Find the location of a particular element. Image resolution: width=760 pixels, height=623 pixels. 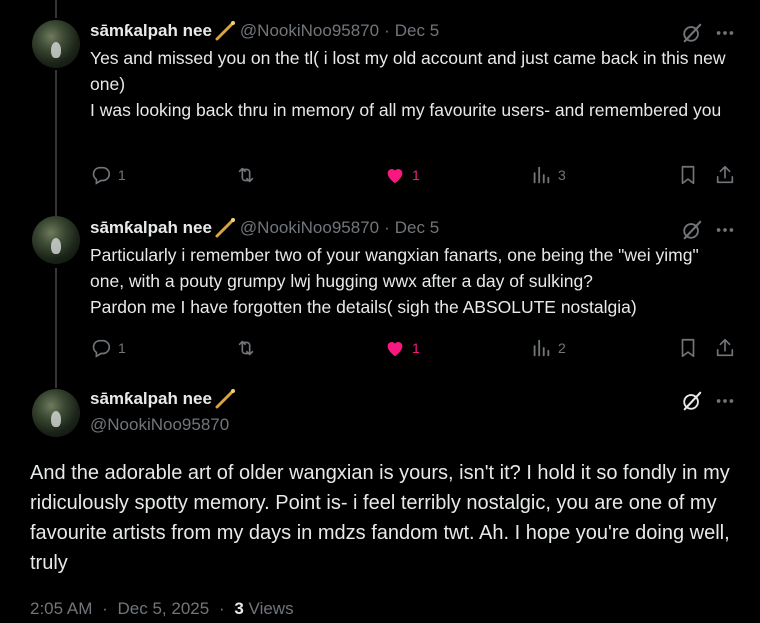

tweet-time: 2:05 AM is located at coordinates (61, 608).